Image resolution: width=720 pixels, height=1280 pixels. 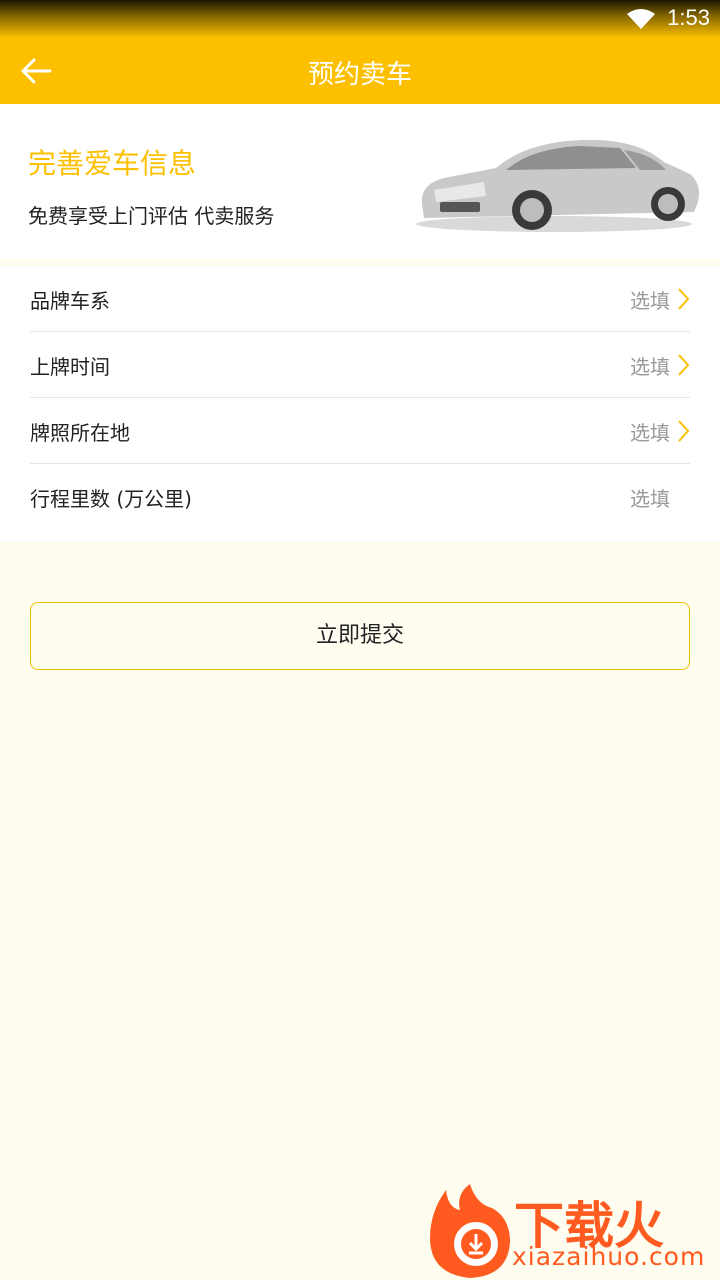 What do you see at coordinates (572, 1231) in the screenshot?
I see `watermark-logo: 下载火 xiazaihuo.com` at bounding box center [572, 1231].